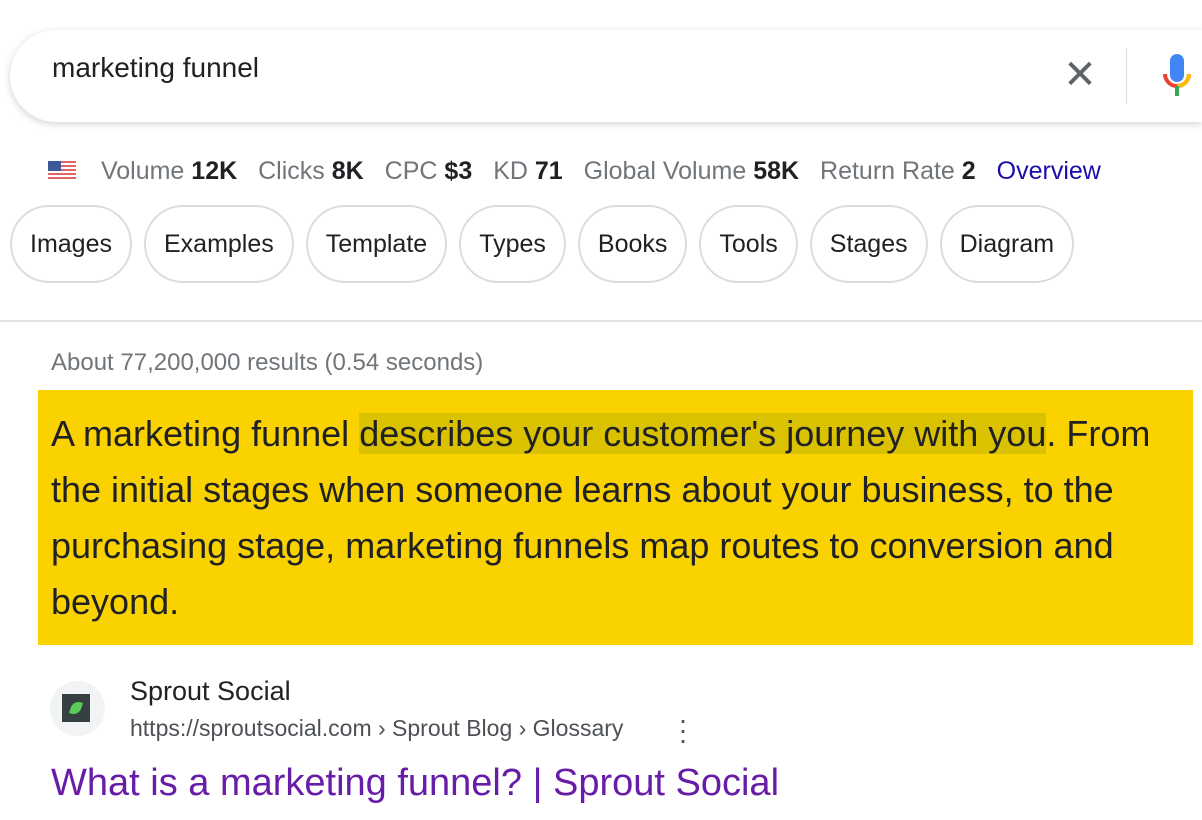 The height and width of the screenshot is (820, 1202). Describe the element at coordinates (512, 244) in the screenshot. I see `chip-types: Types` at that location.